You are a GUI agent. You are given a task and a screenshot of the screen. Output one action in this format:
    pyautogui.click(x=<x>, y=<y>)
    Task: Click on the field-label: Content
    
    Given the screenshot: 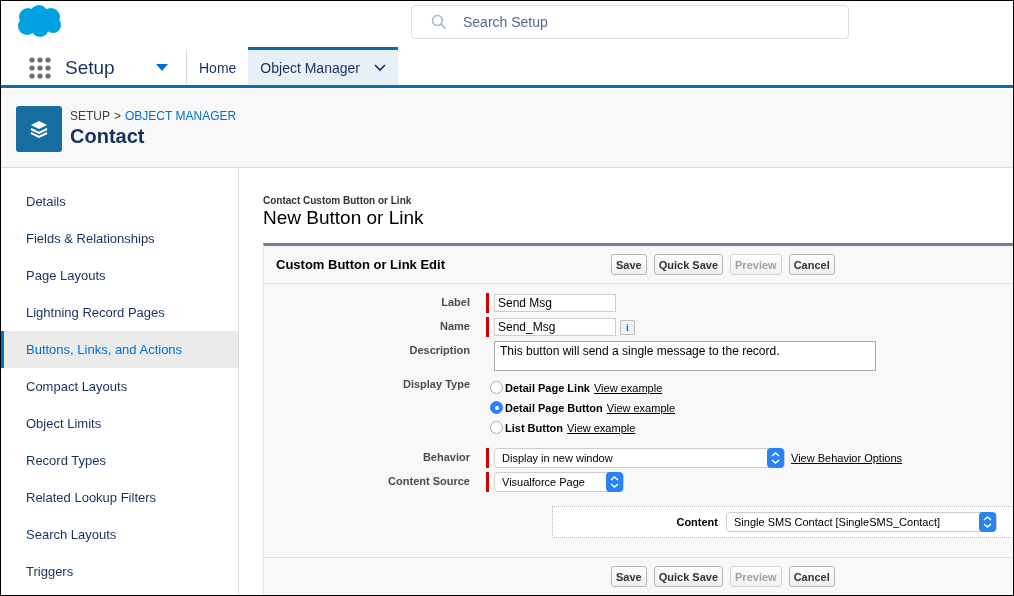 What is the action you would take?
    pyautogui.click(x=697, y=522)
    